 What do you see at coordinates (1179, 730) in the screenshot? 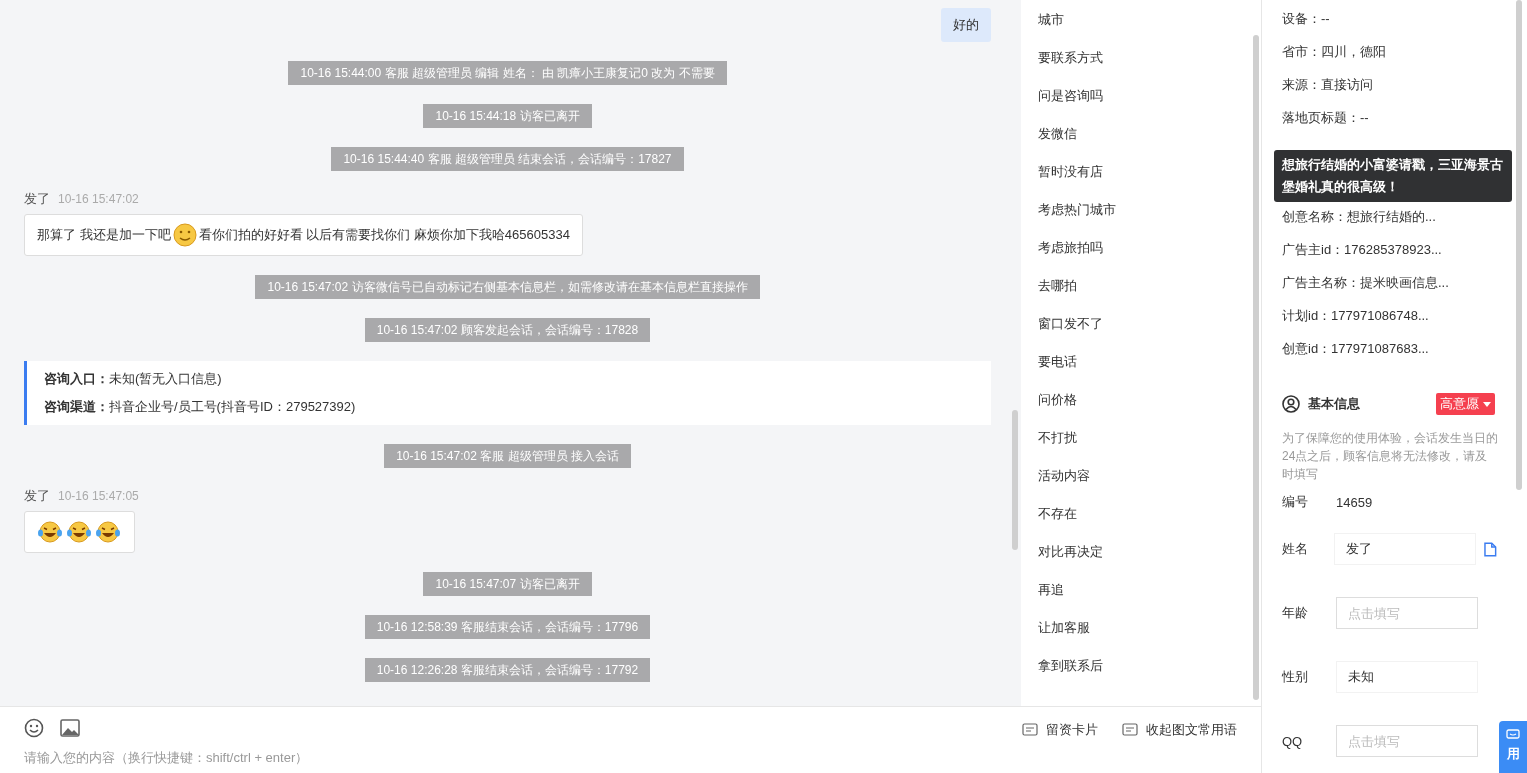
I see `toolbar-link: 收起图文常用语` at bounding box center [1179, 730].